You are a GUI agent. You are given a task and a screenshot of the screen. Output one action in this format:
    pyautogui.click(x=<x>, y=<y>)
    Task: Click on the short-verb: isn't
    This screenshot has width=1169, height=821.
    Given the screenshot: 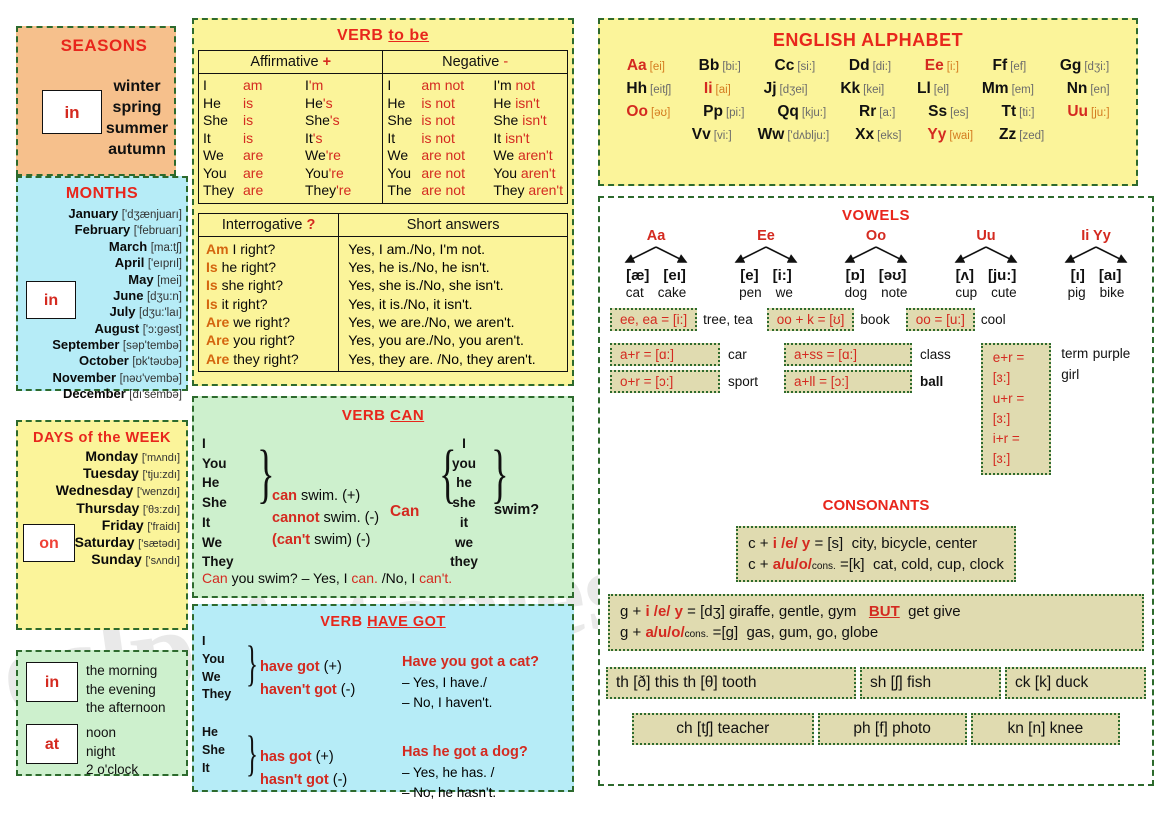 What is the action you would take?
    pyautogui.click(x=527, y=102)
    